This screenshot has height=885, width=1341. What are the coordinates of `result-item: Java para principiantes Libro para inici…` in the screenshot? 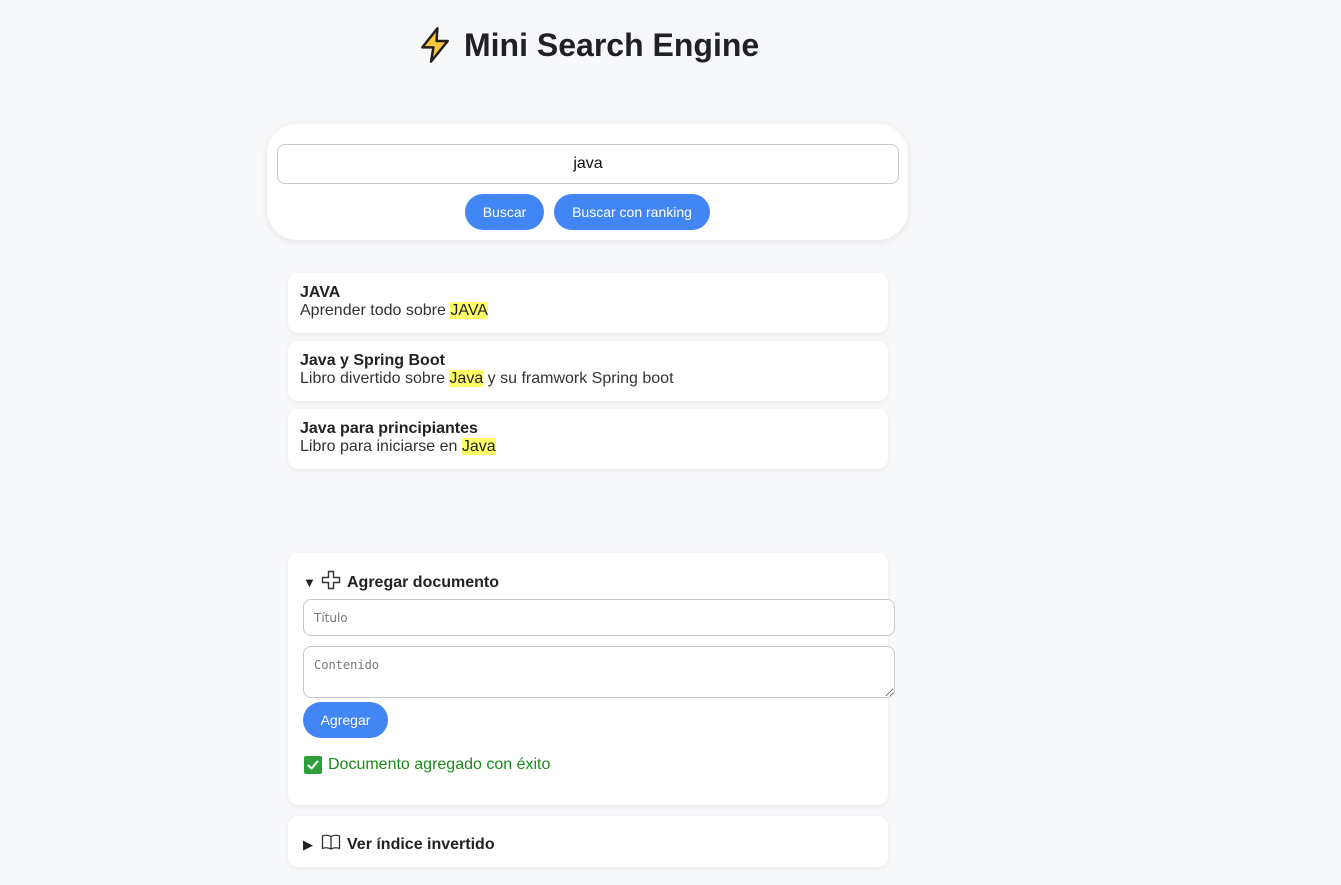 It's located at (588, 439).